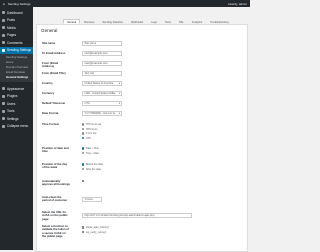  Describe the element at coordinates (90, 153) in the screenshot. I see `date-time-position-option: Time - Date` at that location.